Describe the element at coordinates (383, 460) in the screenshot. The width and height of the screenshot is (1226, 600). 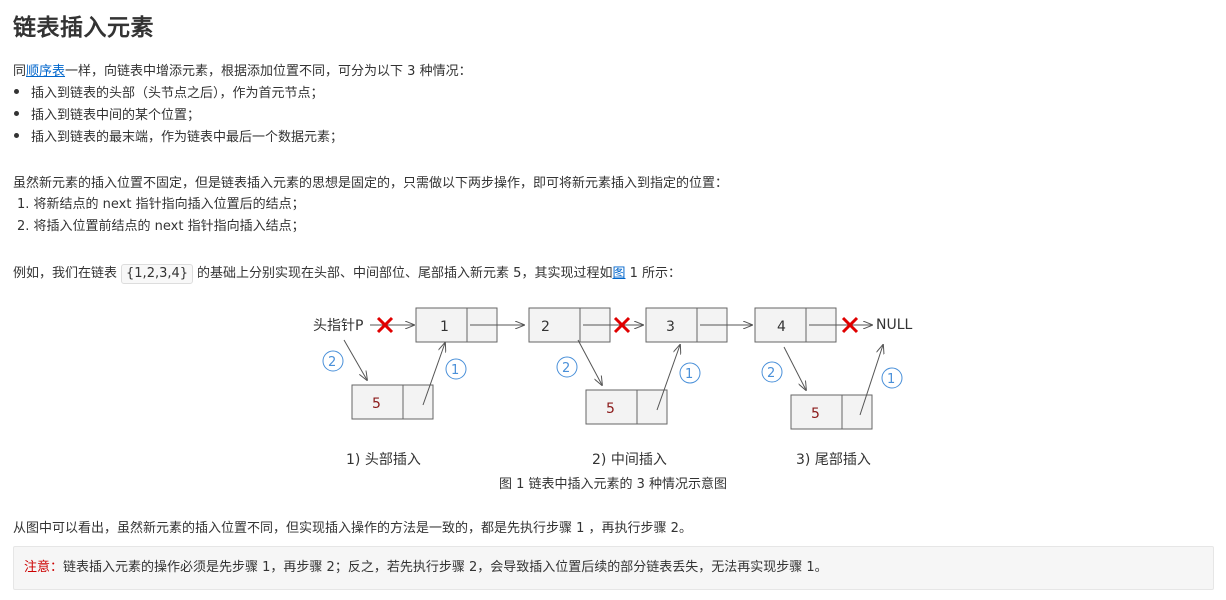
I see `caption-head-insert: 1) 头部插入` at that location.